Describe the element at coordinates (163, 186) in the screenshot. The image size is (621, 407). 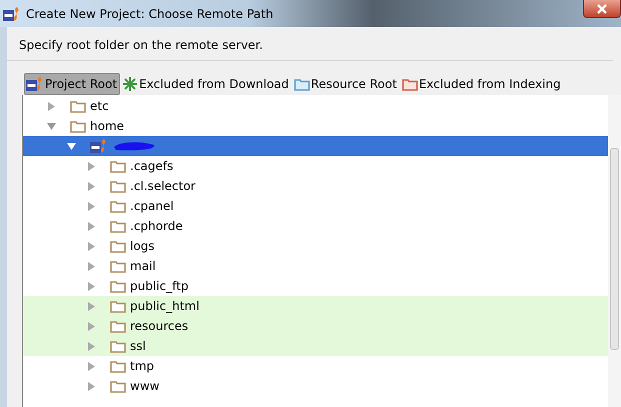
I see `folder-name: .cl.selector` at that location.